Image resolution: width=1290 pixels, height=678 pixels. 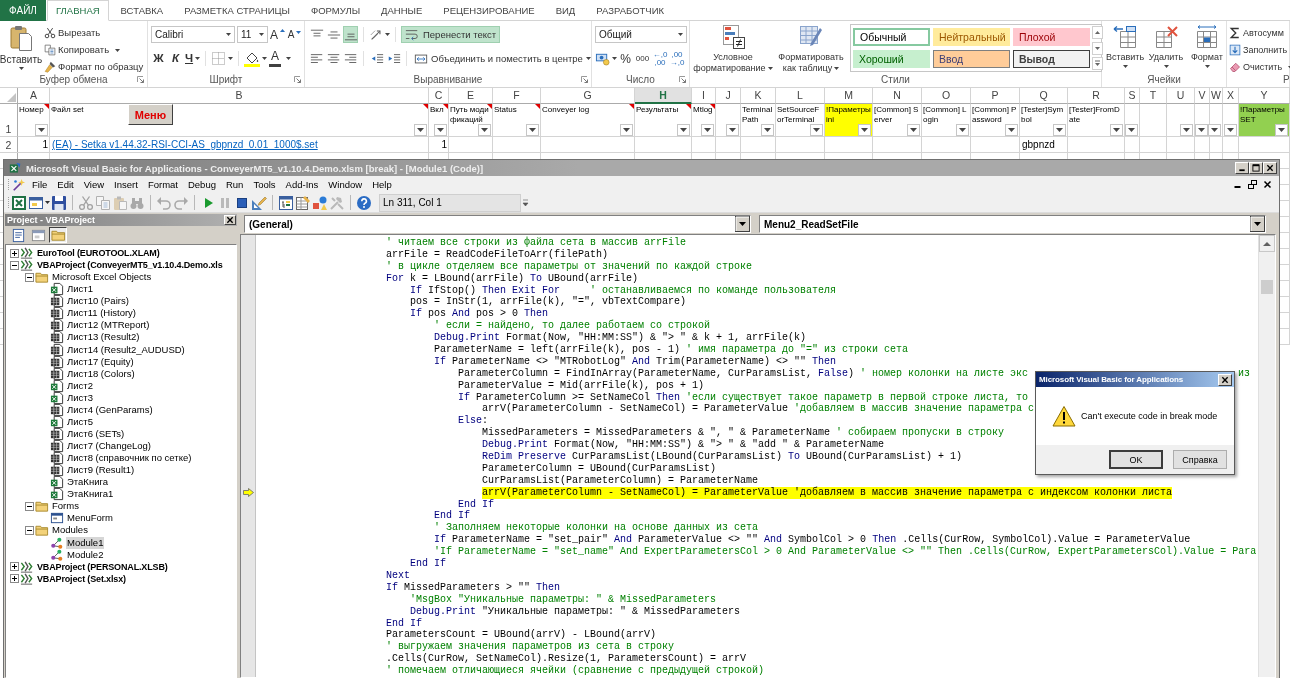 What do you see at coordinates (222, 58) in the screenshot?
I see `borders-button` at bounding box center [222, 58].